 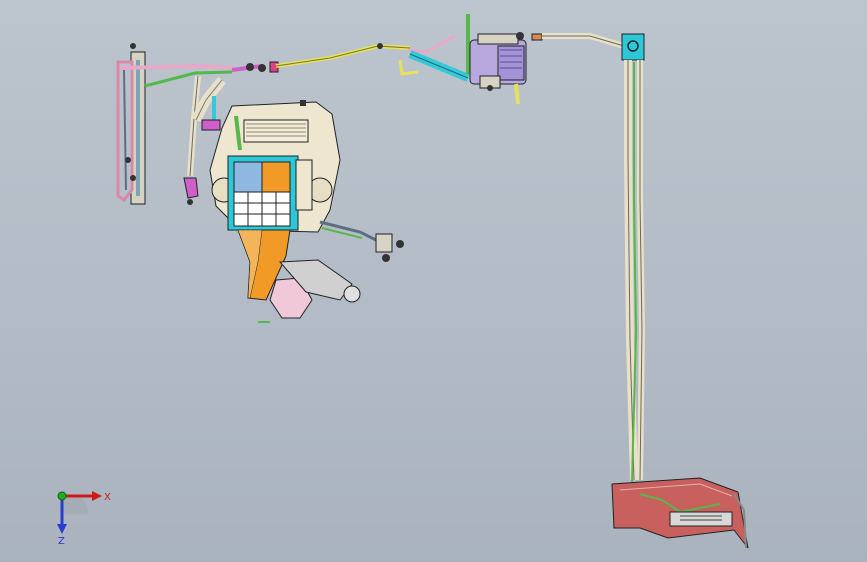 What do you see at coordinates (680, 513) in the screenshot?
I see `floor-console` at bounding box center [680, 513].